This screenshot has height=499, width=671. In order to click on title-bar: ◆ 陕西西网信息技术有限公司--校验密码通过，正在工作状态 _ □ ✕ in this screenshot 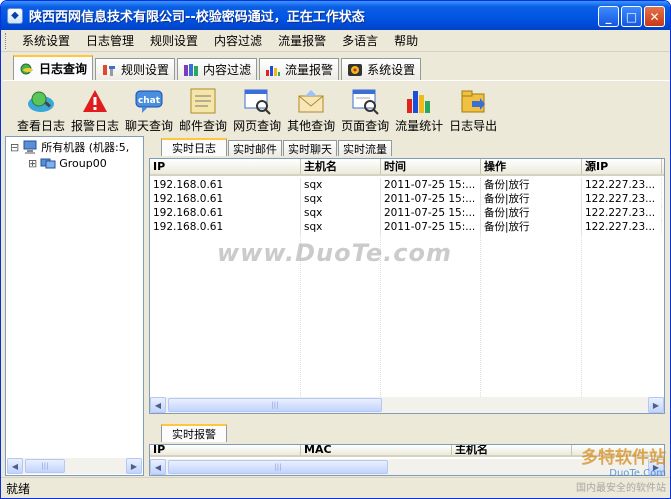, I will do `click(335, 15)`.